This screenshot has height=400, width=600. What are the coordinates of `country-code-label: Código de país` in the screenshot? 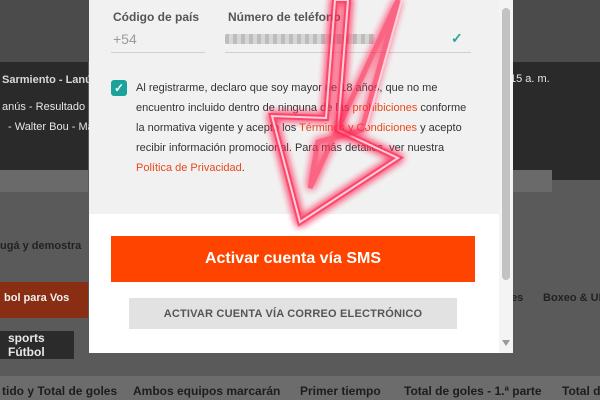 It's located at (156, 17).